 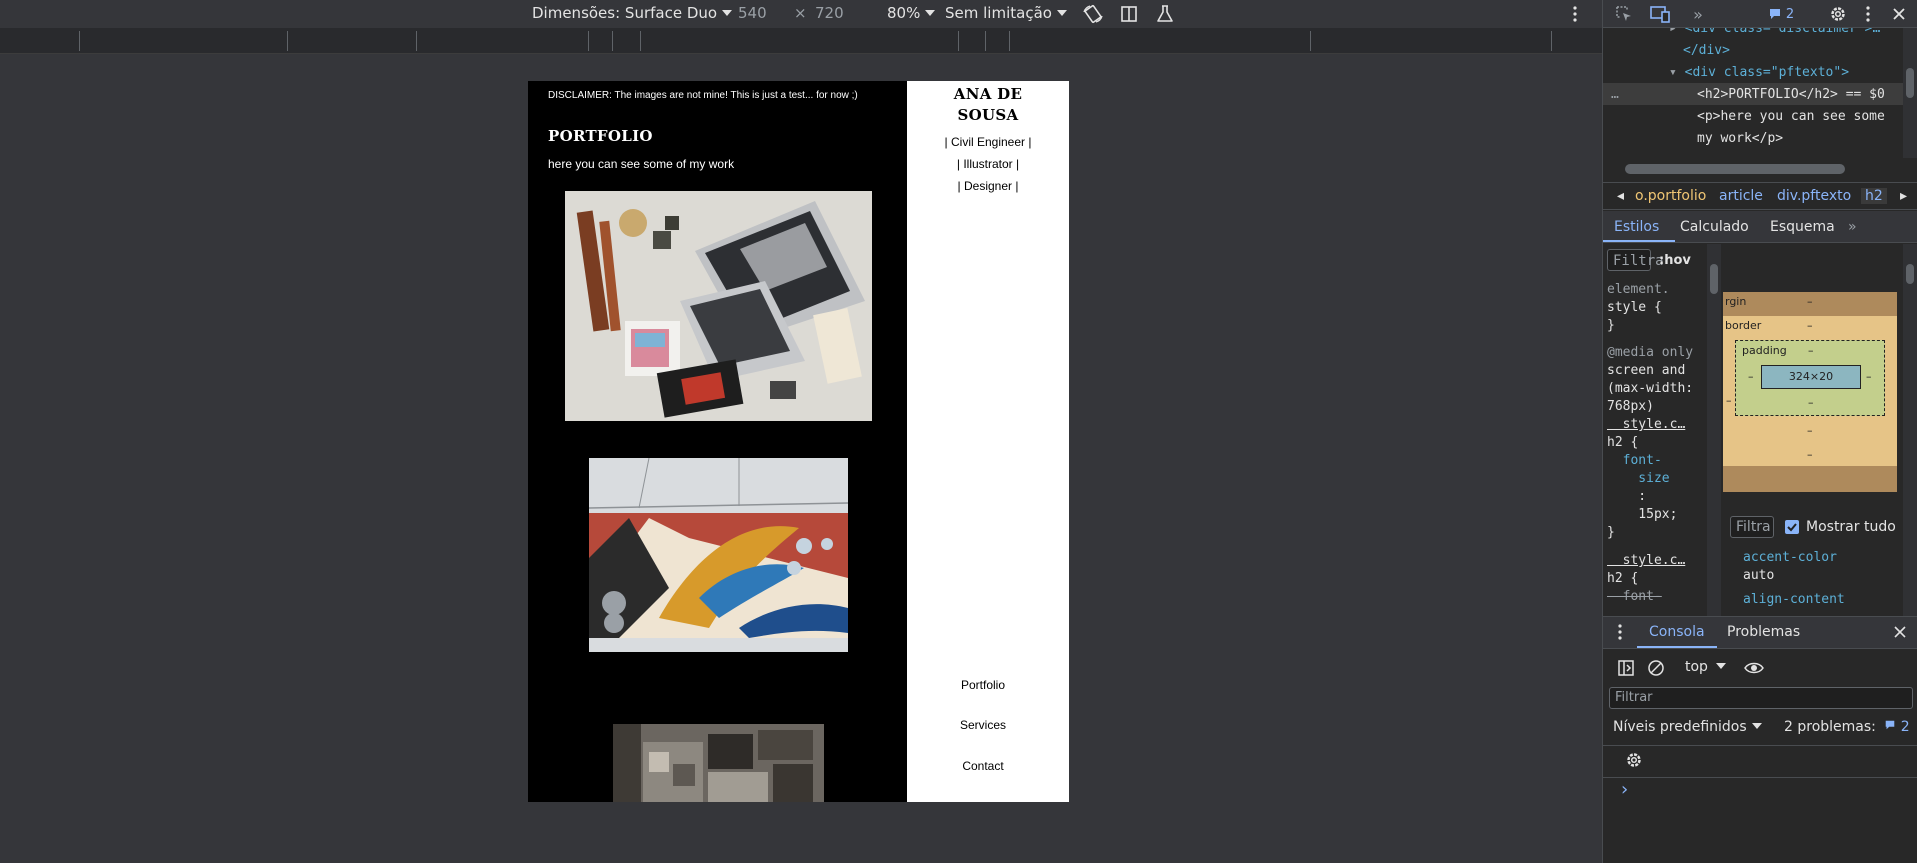 I want to click on box-model-border: border – padding – 324×20 – – – – – –, so click(x=1810, y=391).